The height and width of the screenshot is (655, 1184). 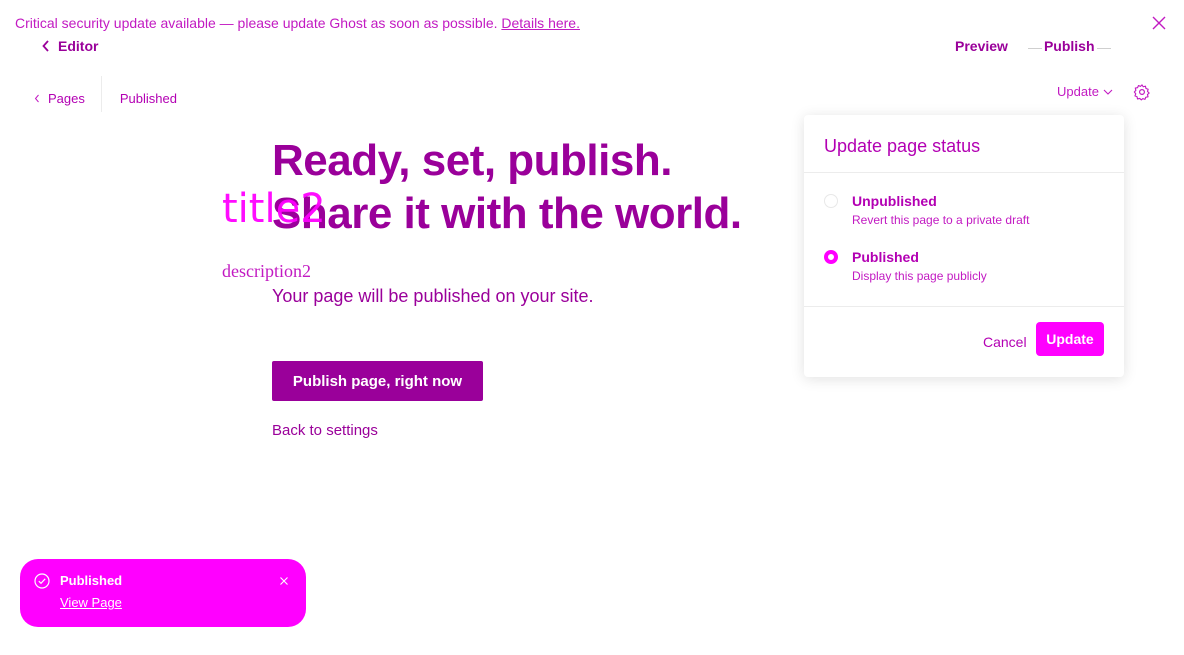 What do you see at coordinates (1142, 92) in the screenshot?
I see `gear-icon` at bounding box center [1142, 92].